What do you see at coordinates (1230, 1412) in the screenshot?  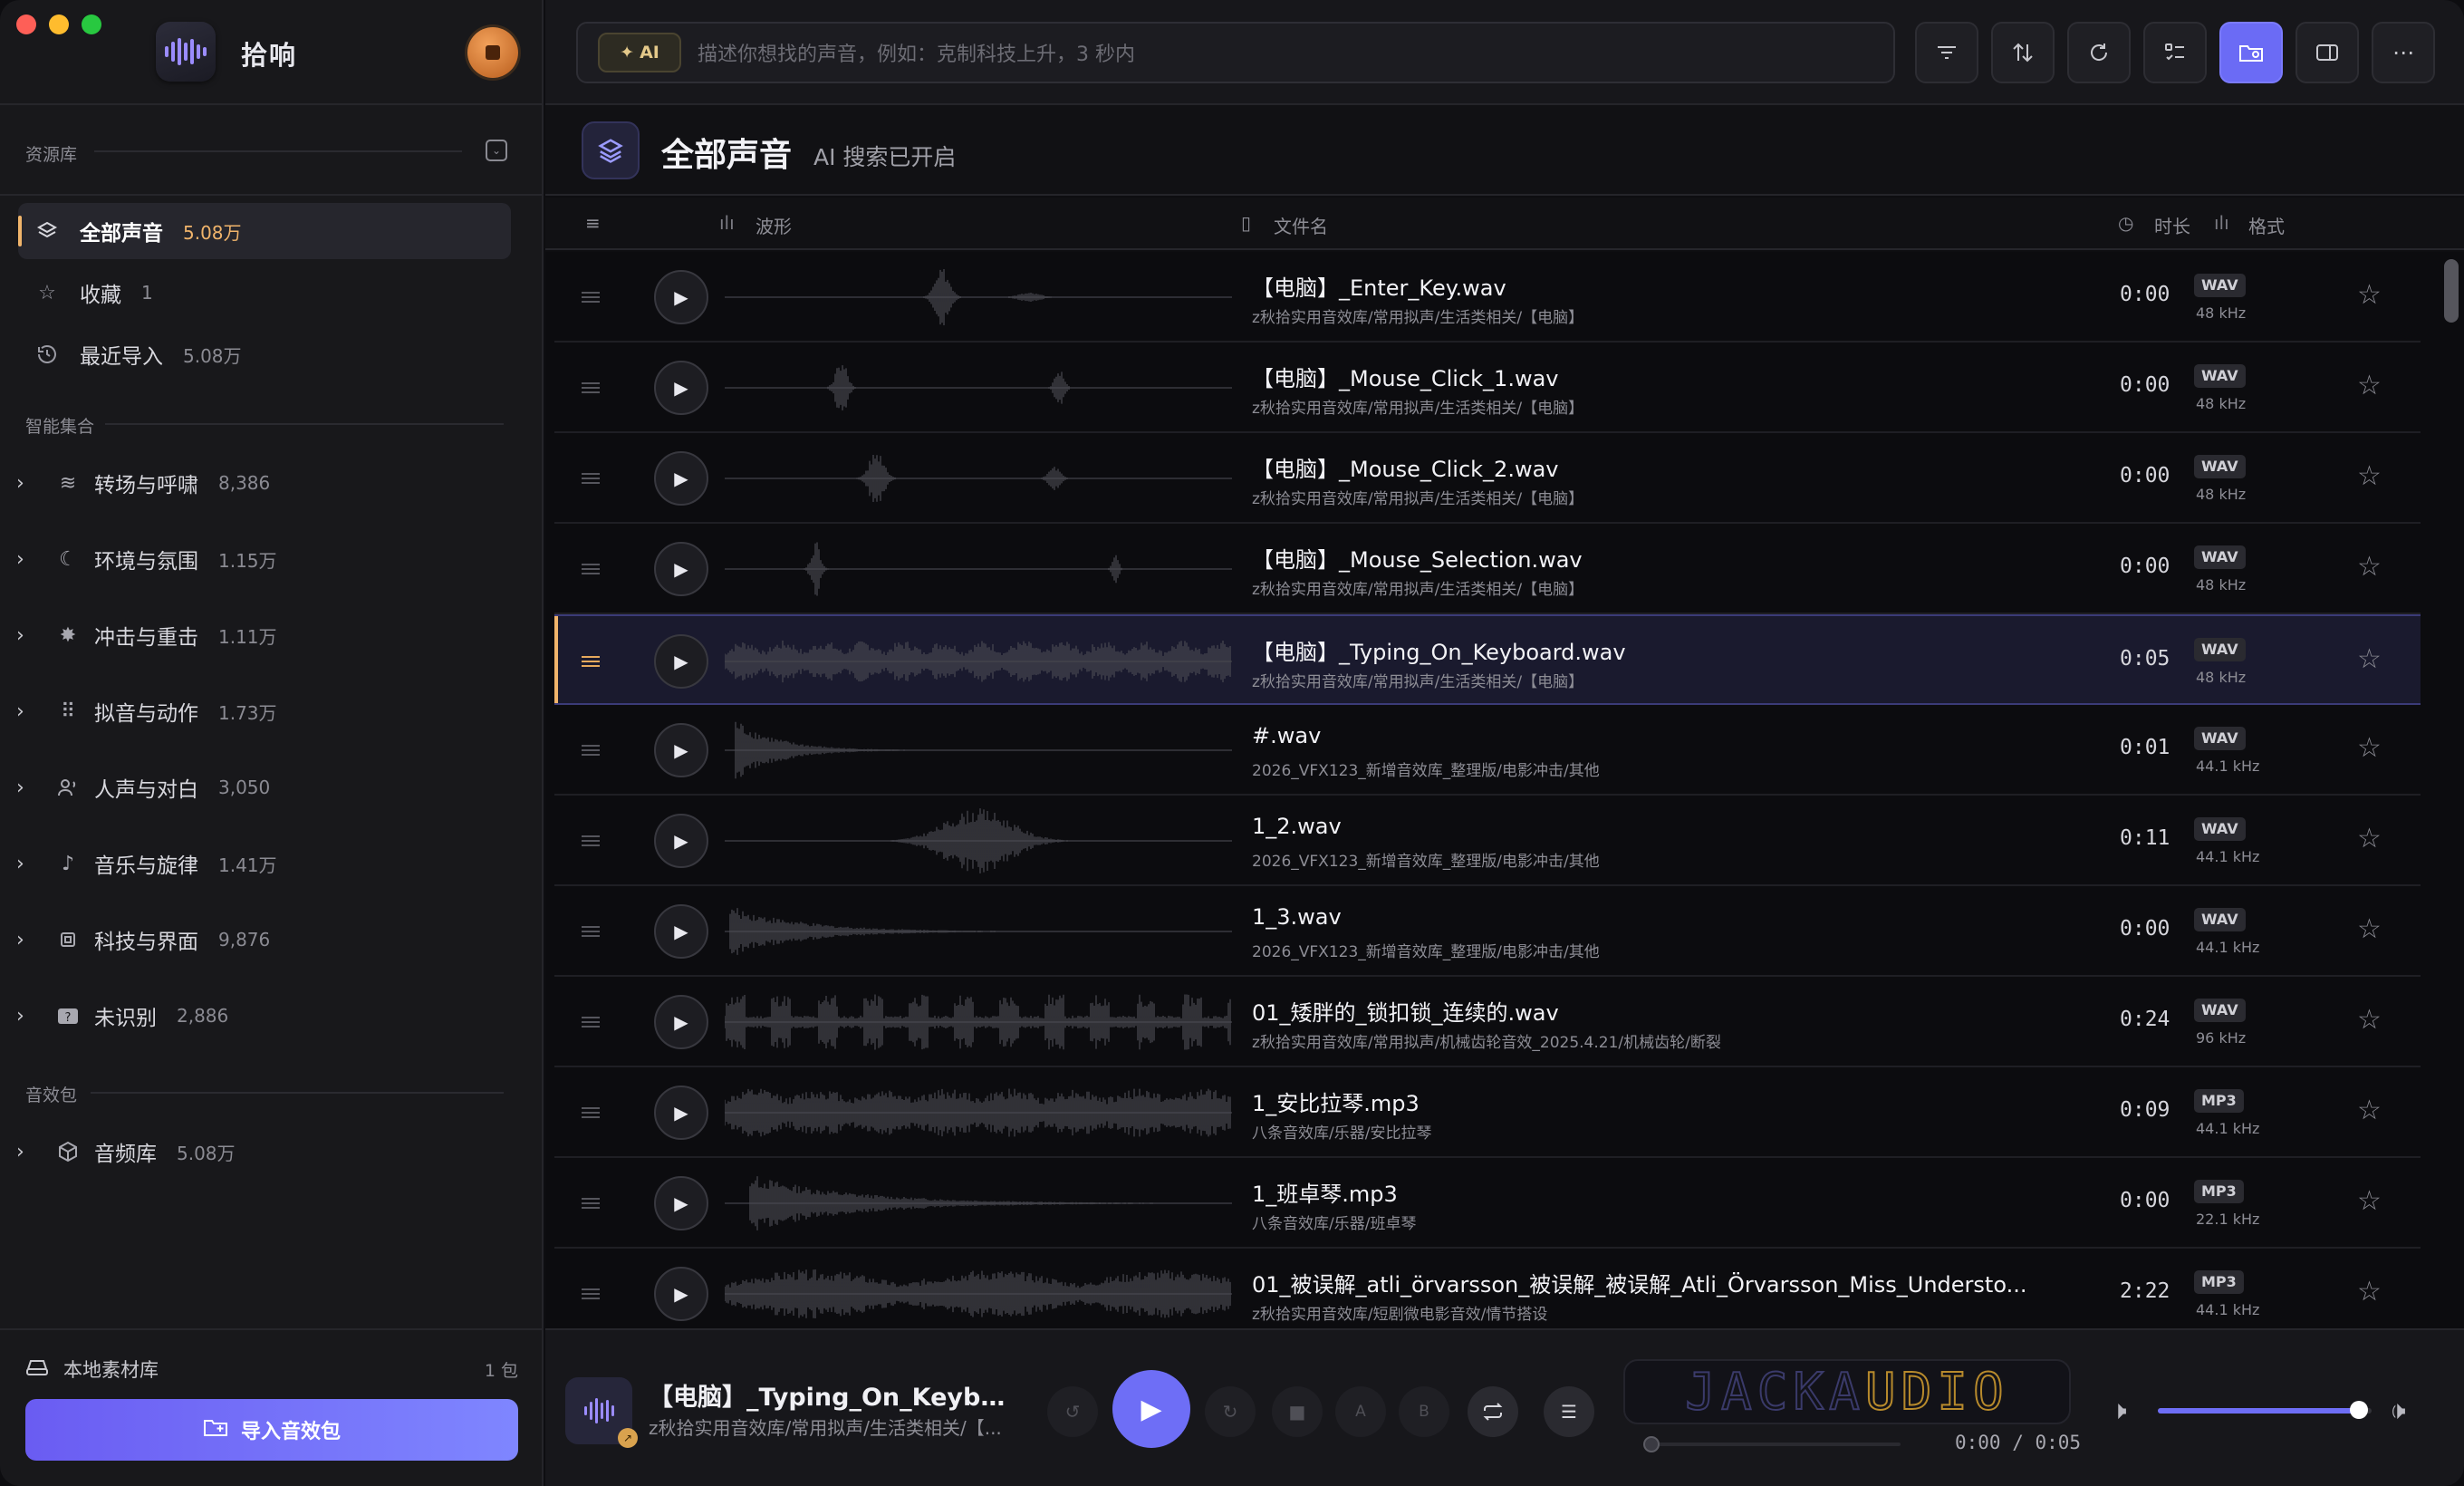 I see `forward-button: ↻` at bounding box center [1230, 1412].